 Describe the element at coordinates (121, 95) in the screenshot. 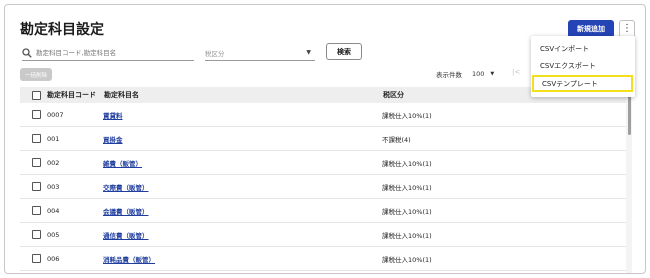

I see `column-header-name: 勘定科目名` at that location.